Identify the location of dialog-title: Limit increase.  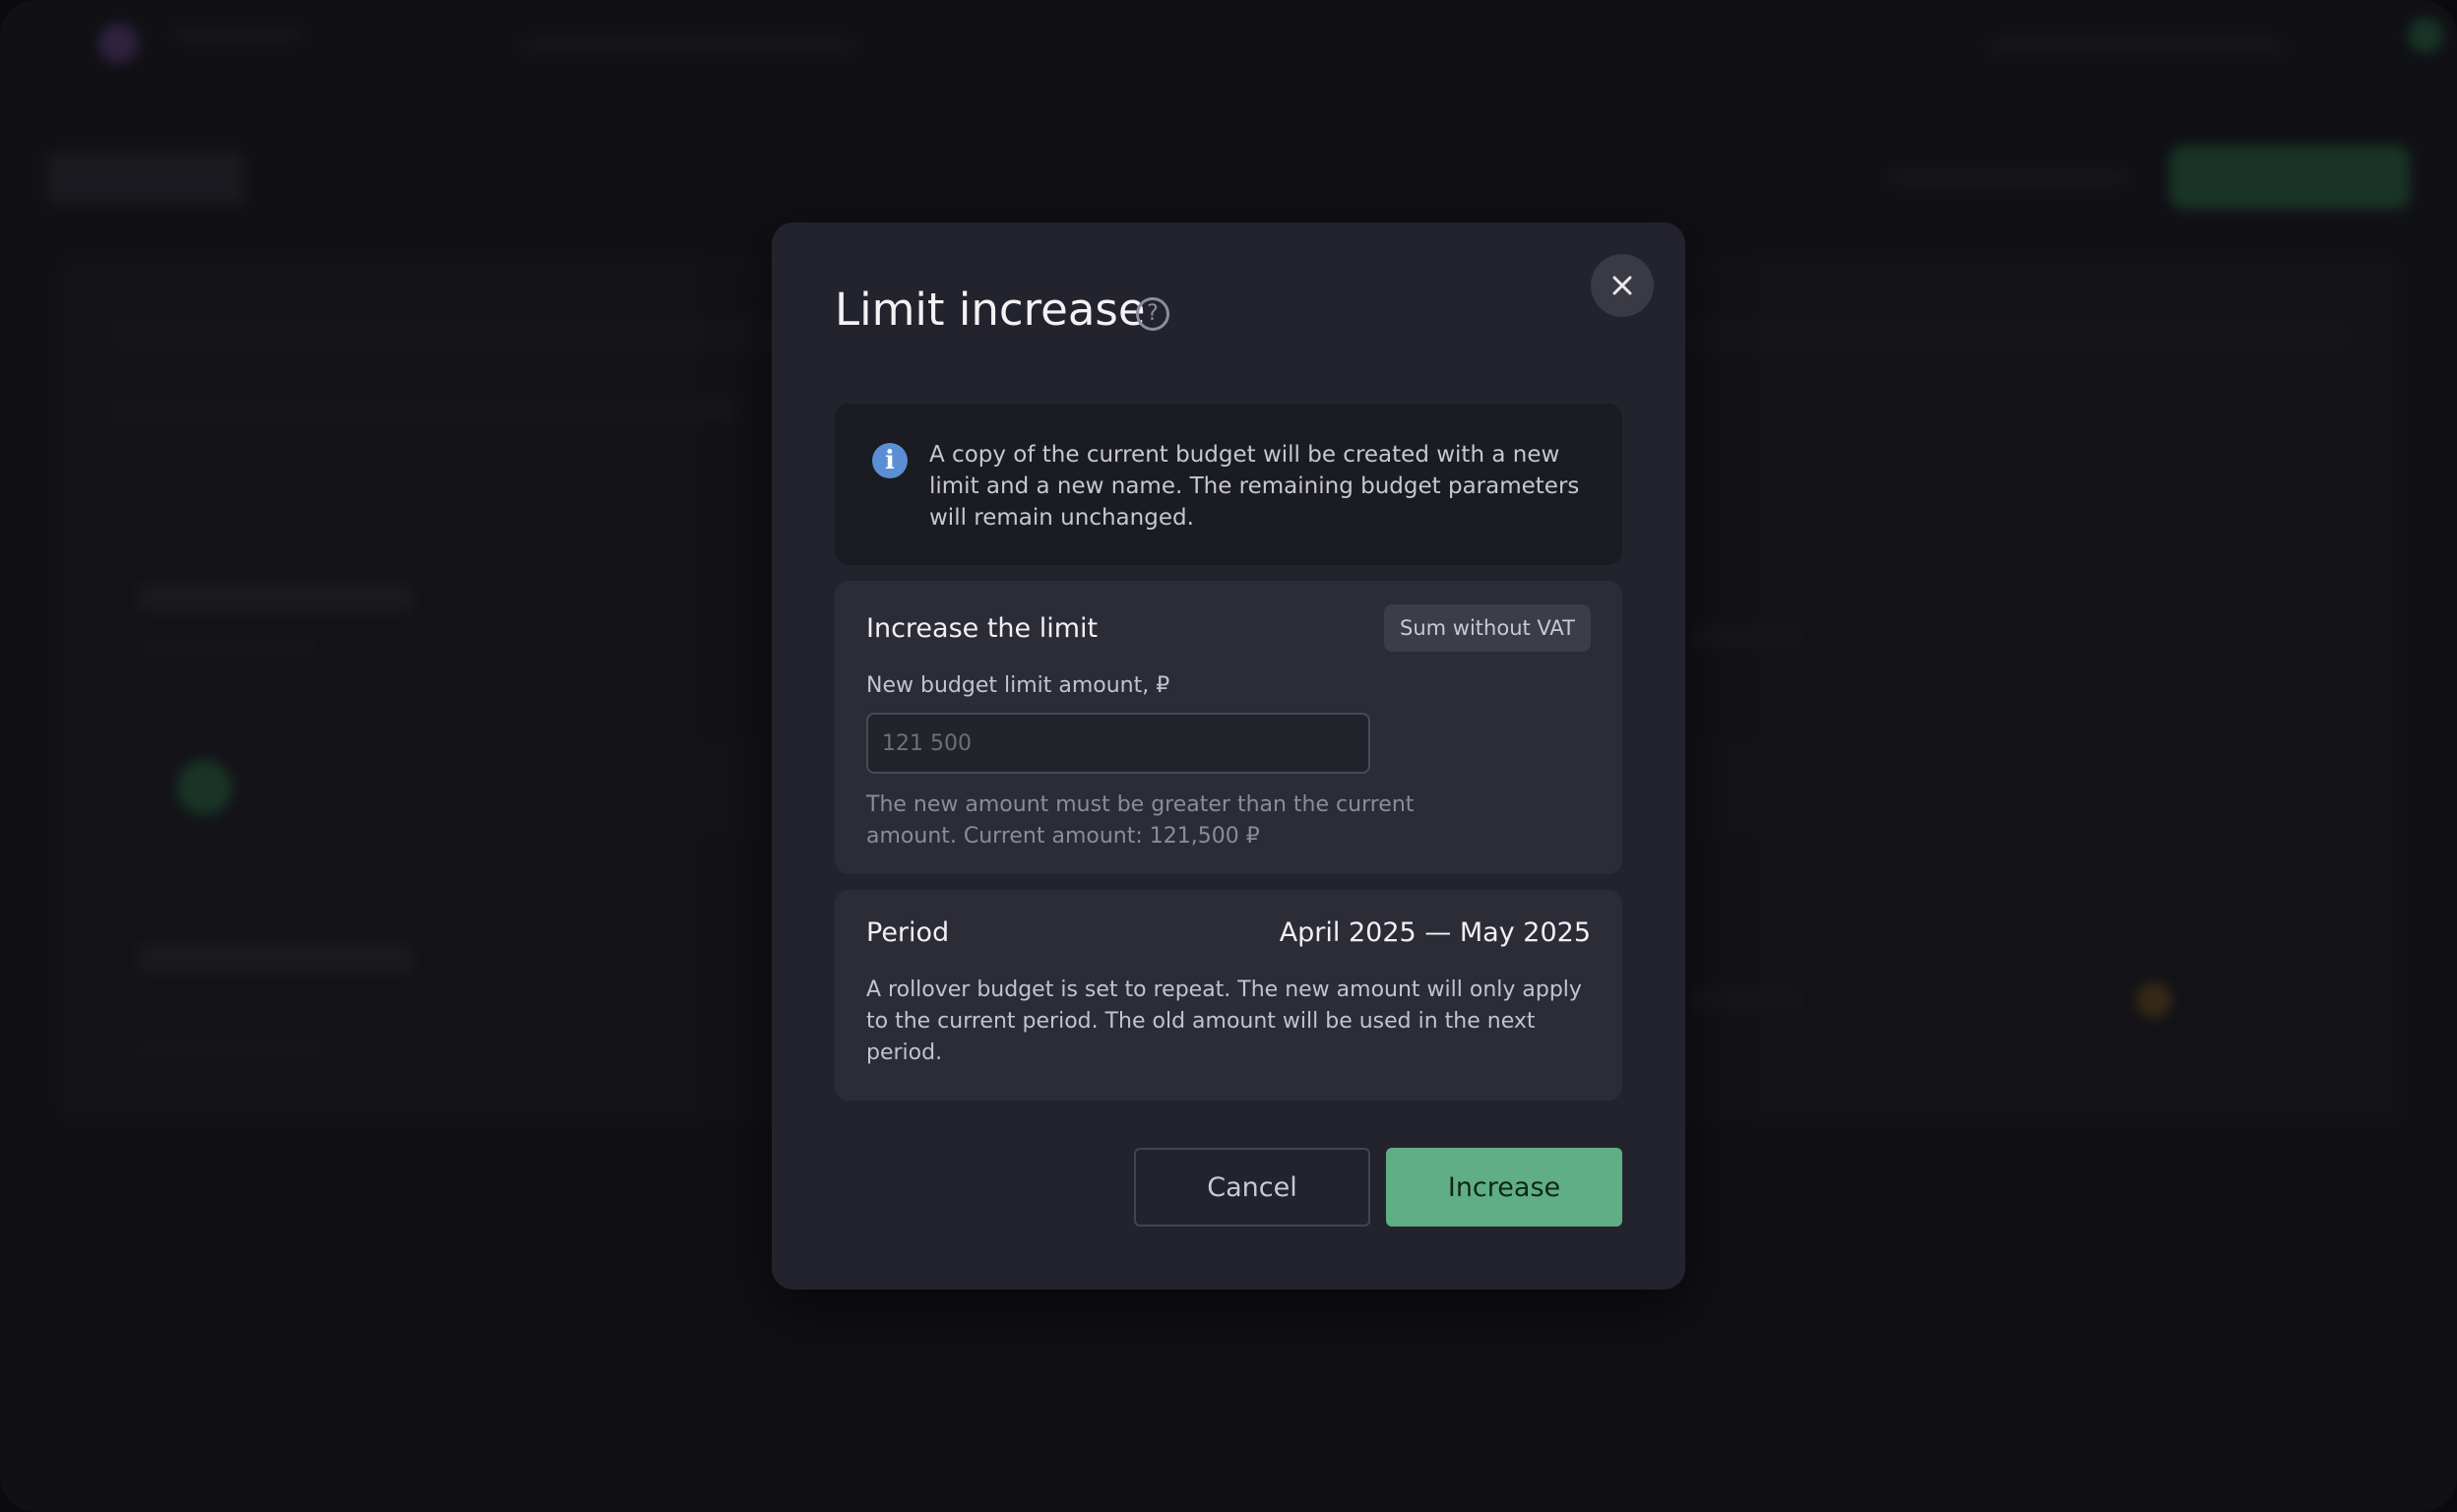
(990, 310).